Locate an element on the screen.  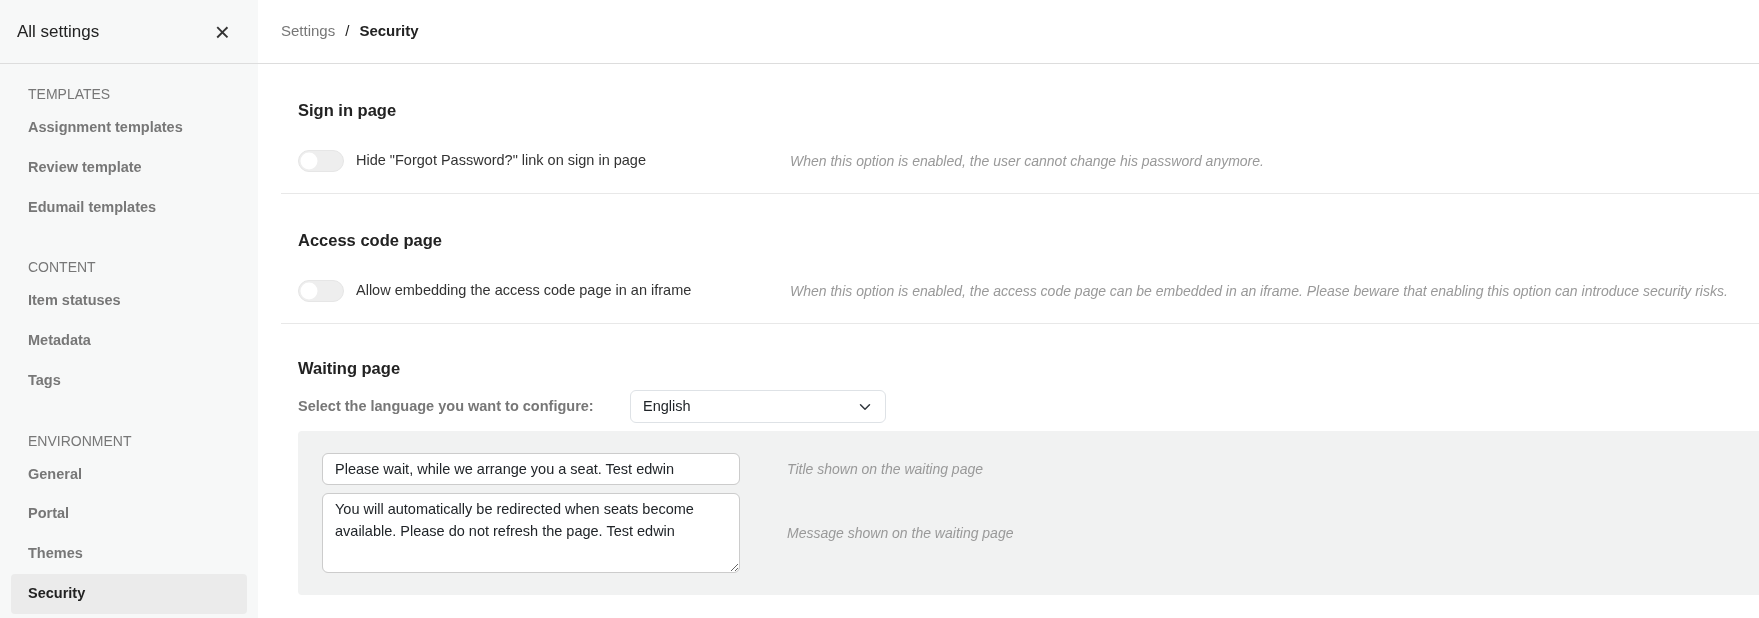
sidebar-item: General is located at coordinates (129, 474).